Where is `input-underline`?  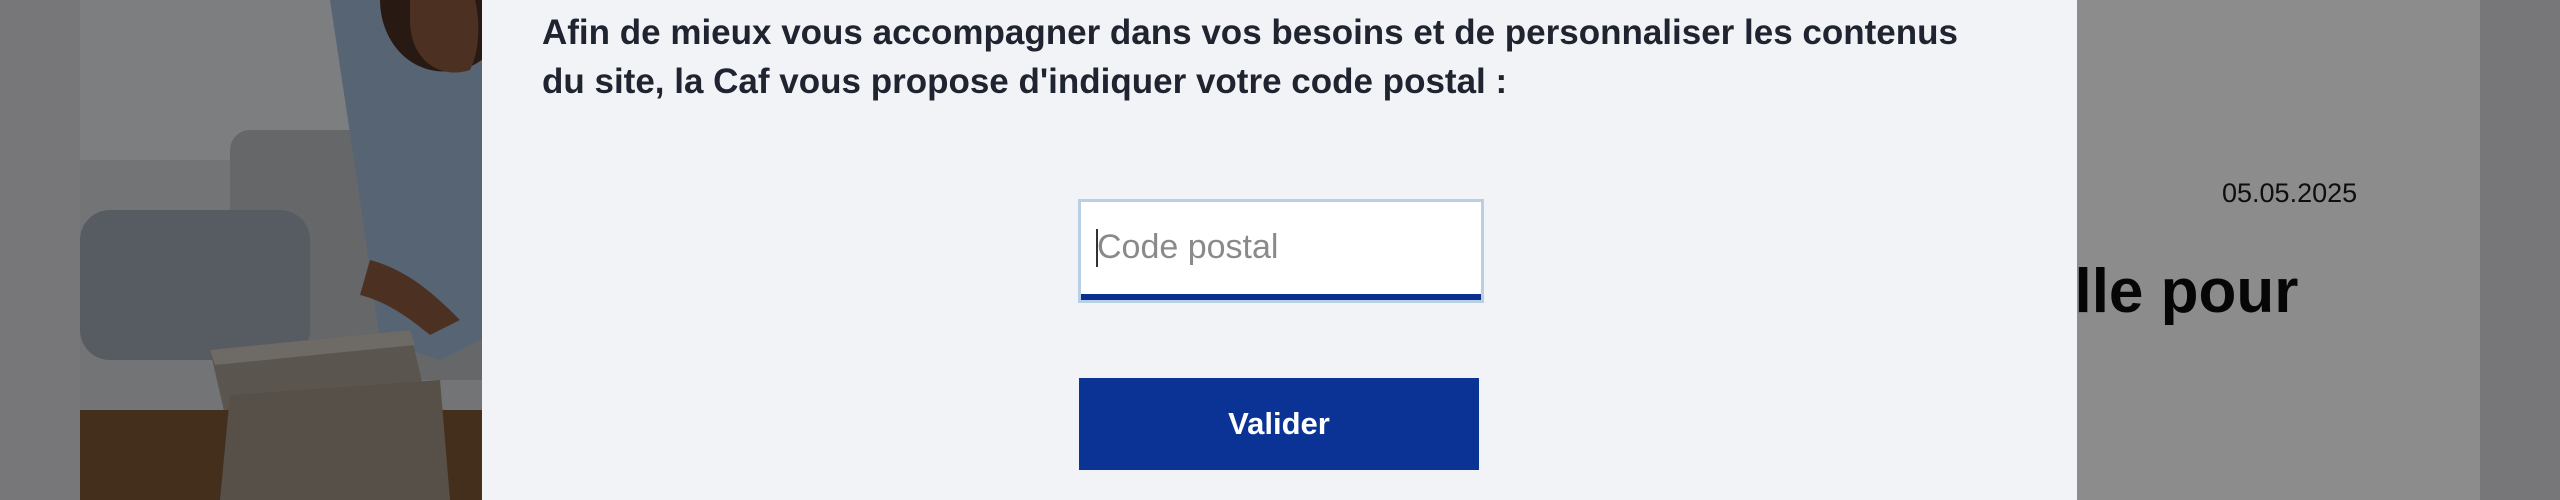
input-underline is located at coordinates (1281, 297).